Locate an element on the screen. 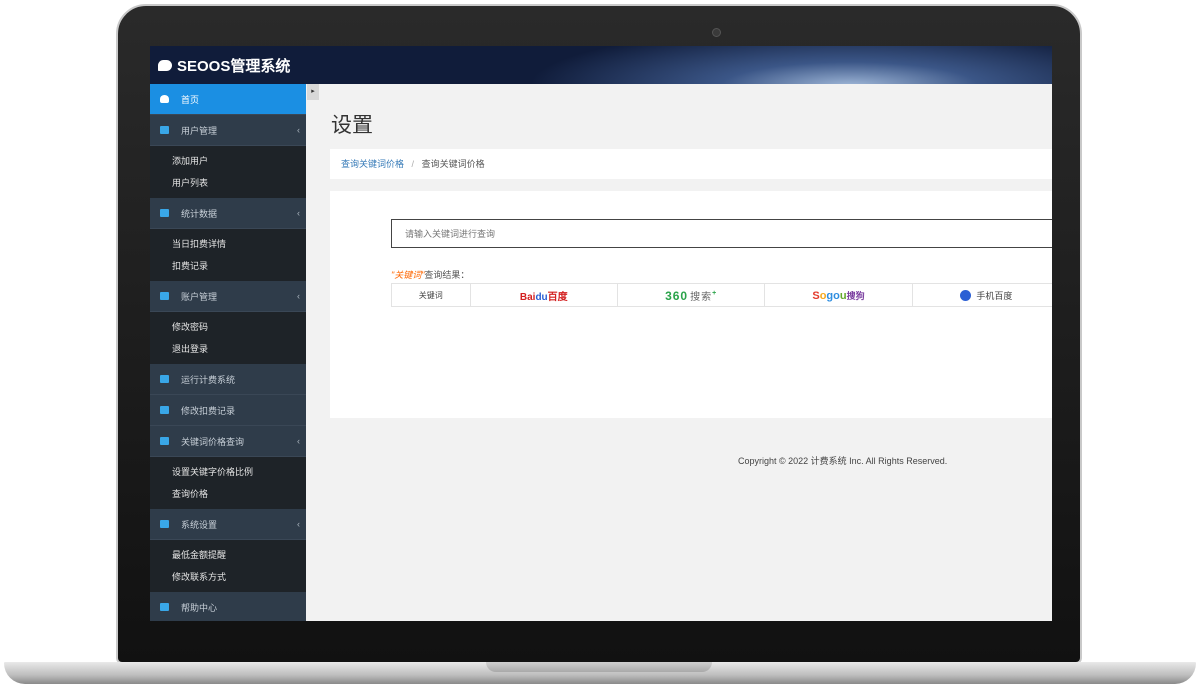 The height and width of the screenshot is (689, 1200). breadcrumb-current: 查询关键词价格 is located at coordinates (453, 164).